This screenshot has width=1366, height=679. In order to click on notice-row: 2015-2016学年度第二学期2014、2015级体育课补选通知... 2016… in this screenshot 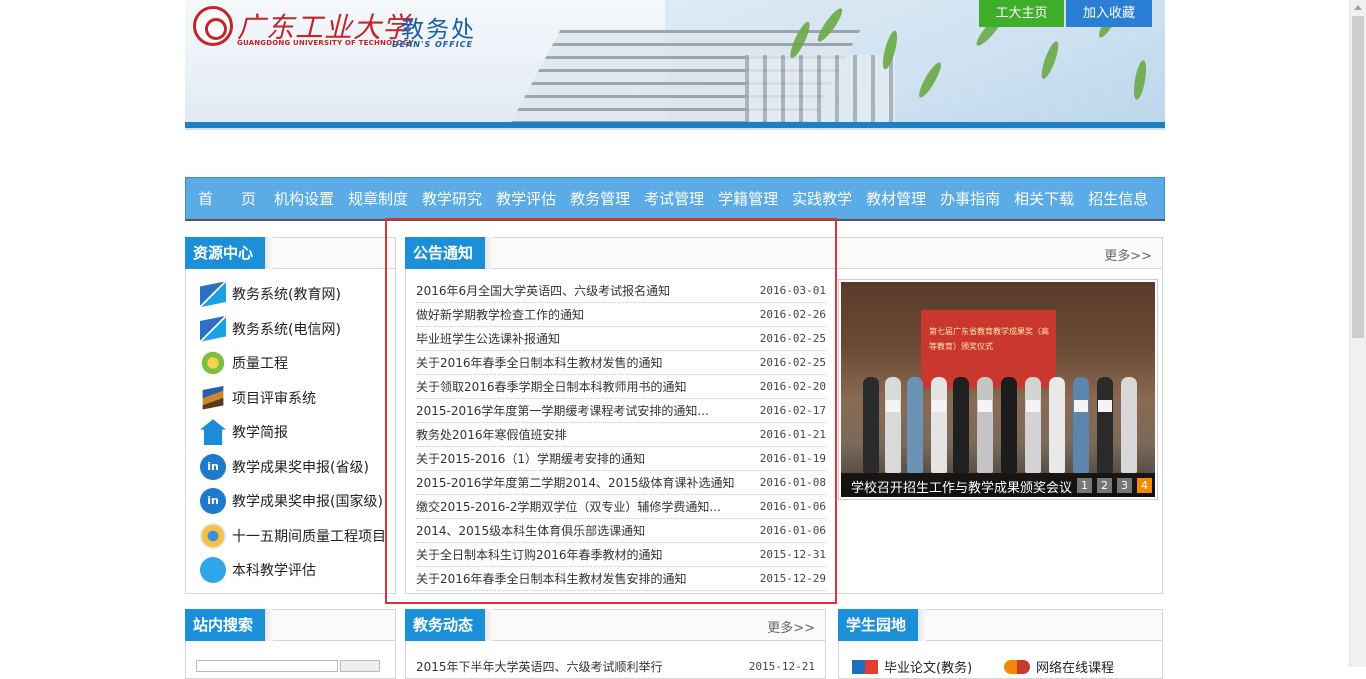, I will do `click(621, 483)`.